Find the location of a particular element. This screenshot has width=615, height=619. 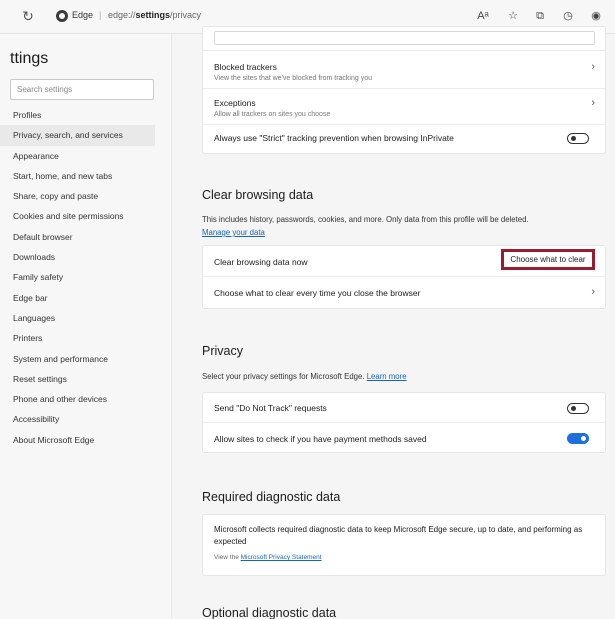

view-the-text: View the is located at coordinates (226, 557).